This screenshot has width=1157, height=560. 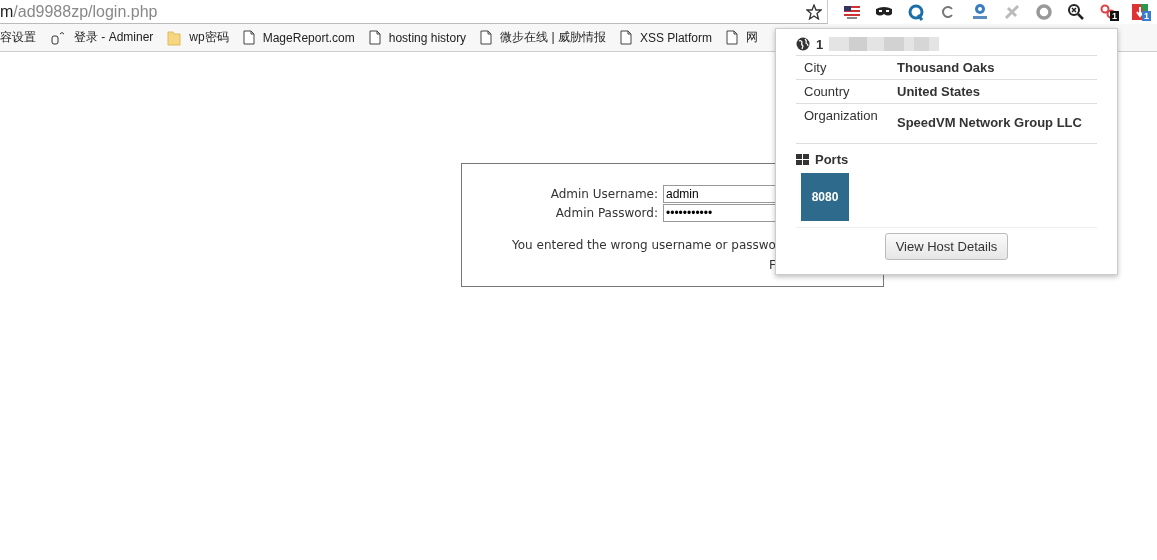 I want to click on bookmark-item: 网, so click(x=751, y=37).